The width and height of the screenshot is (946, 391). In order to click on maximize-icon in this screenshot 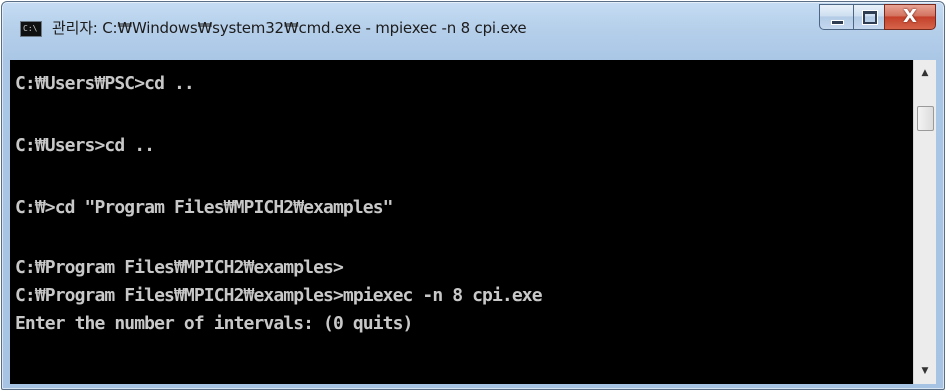, I will do `click(870, 17)`.